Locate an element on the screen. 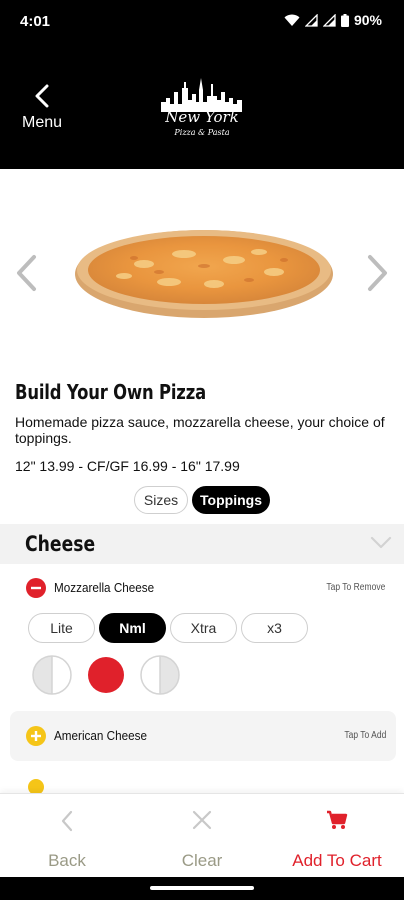 This screenshot has width=404, height=900. brand-logo: New York Pizza & Pasta is located at coordinates (202, 108).